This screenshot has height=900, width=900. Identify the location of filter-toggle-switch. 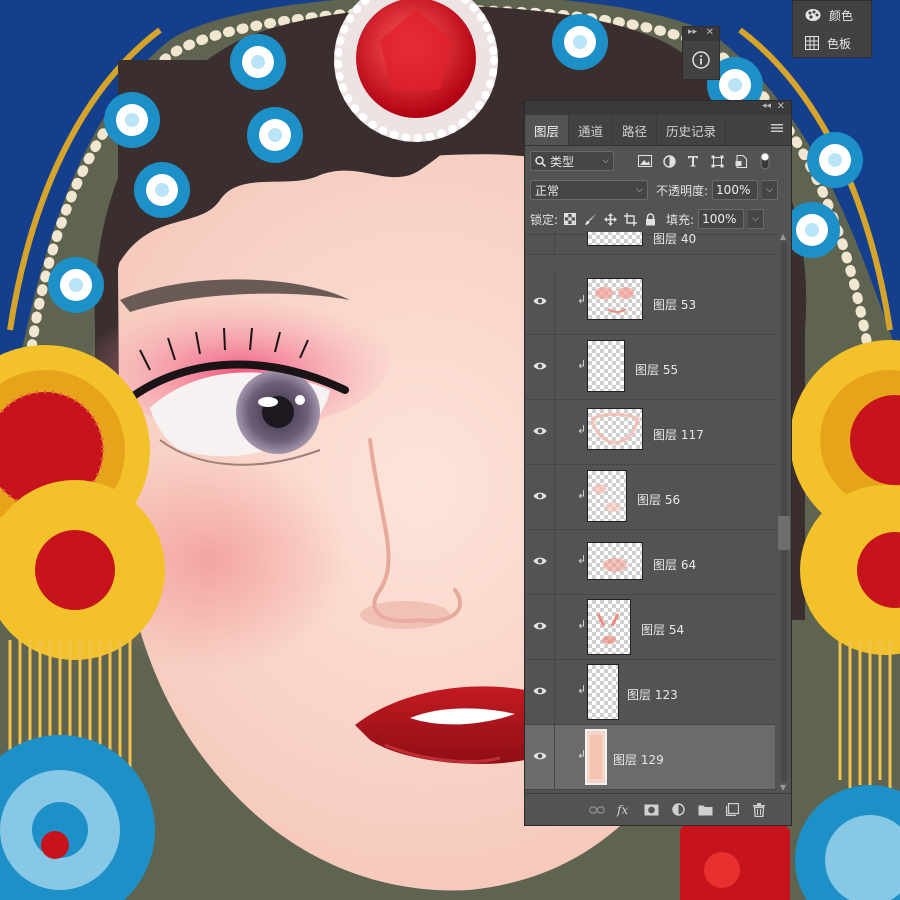
(765, 161).